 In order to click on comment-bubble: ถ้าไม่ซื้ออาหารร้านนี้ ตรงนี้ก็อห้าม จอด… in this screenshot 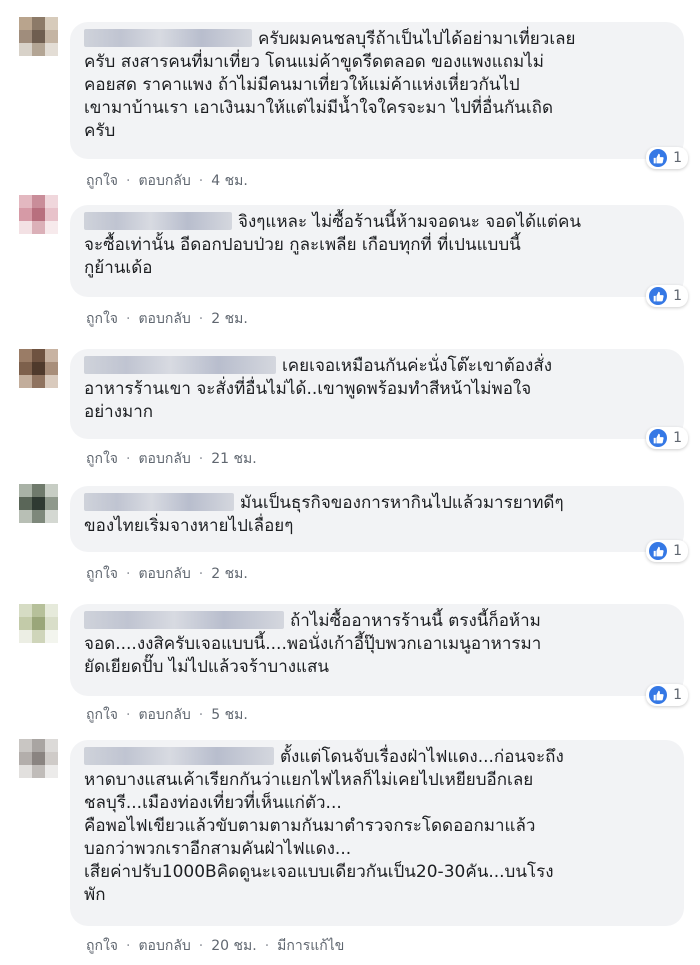, I will do `click(379, 655)`.